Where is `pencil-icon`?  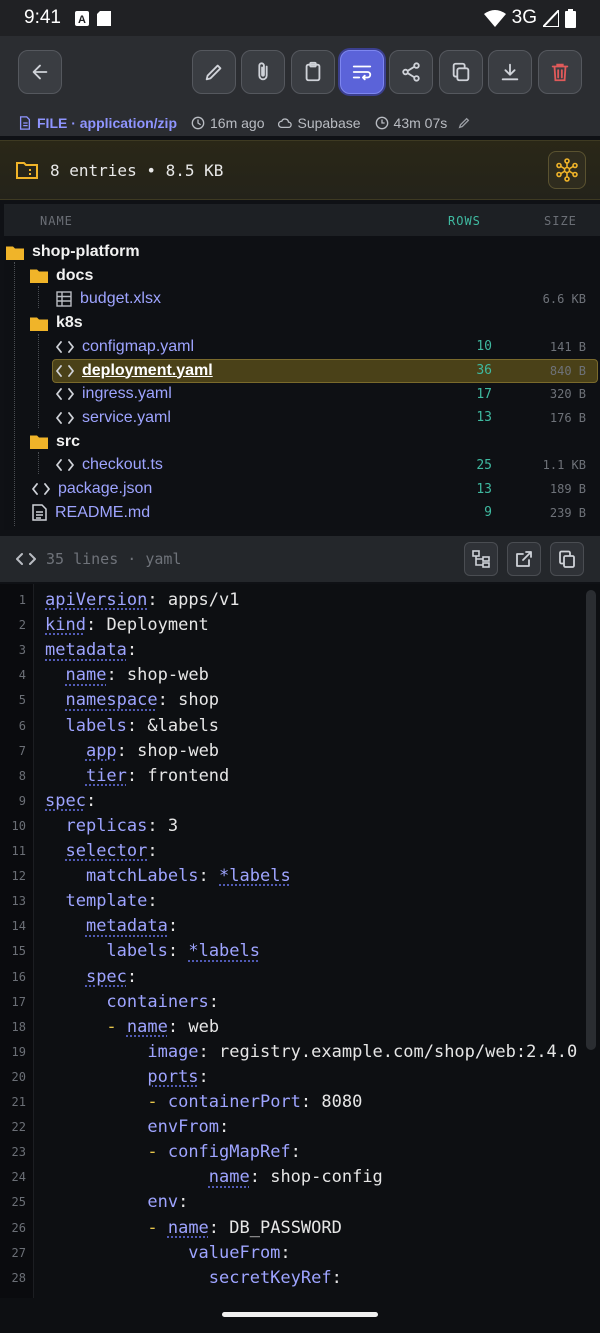
pencil-icon is located at coordinates (464, 123).